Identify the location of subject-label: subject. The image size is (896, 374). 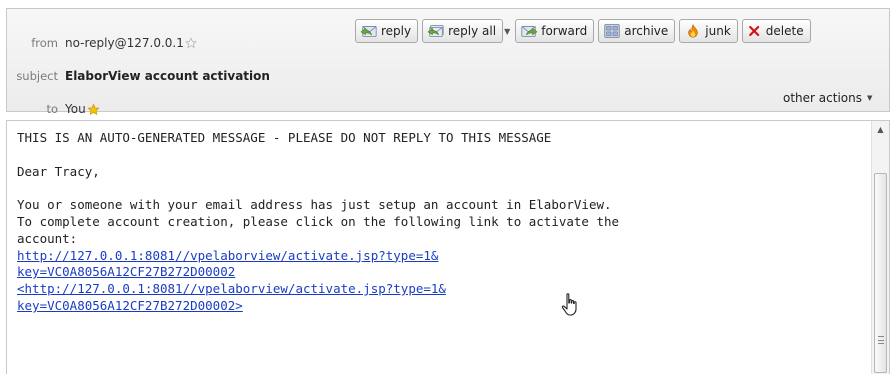
(37, 76).